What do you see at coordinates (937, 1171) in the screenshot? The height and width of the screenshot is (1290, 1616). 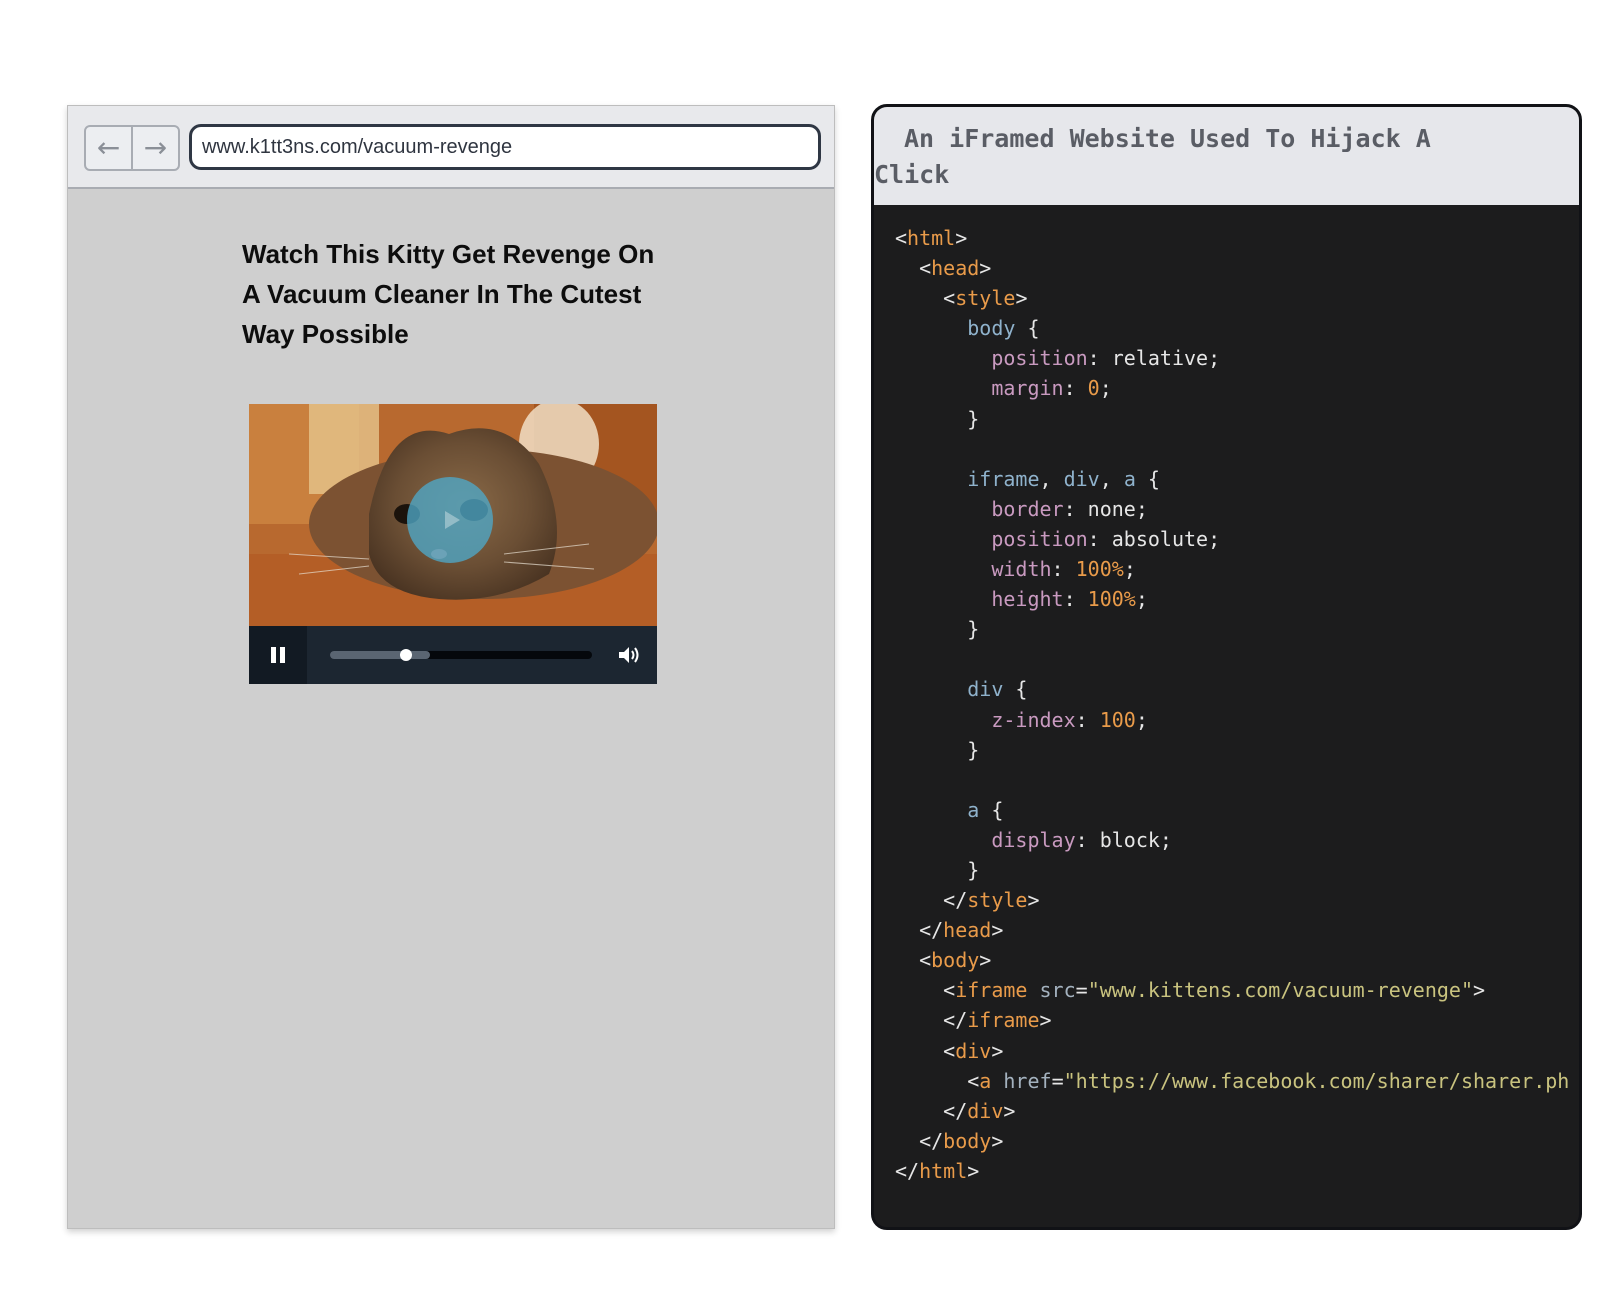 I see `code-line: </html>` at bounding box center [937, 1171].